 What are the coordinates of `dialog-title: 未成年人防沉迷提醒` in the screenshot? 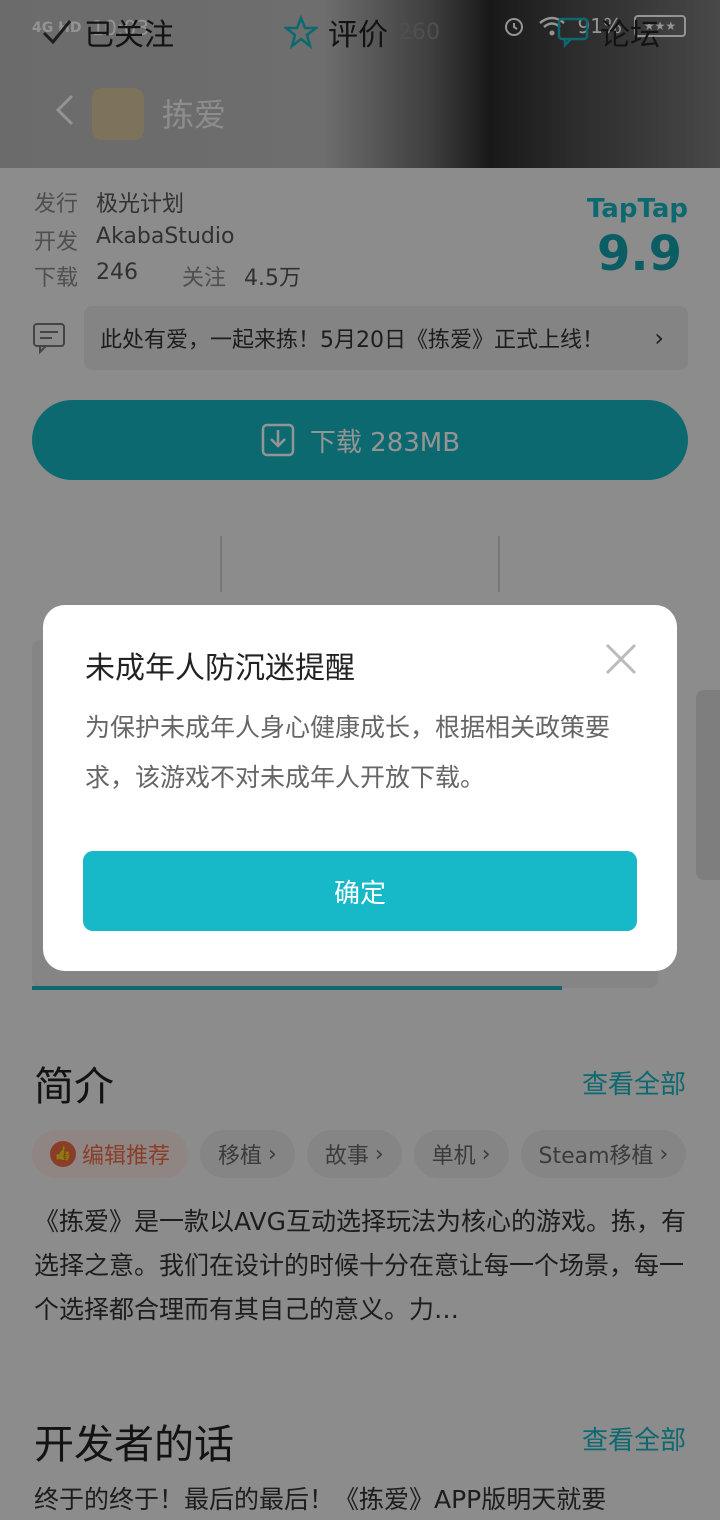 It's located at (220, 668).